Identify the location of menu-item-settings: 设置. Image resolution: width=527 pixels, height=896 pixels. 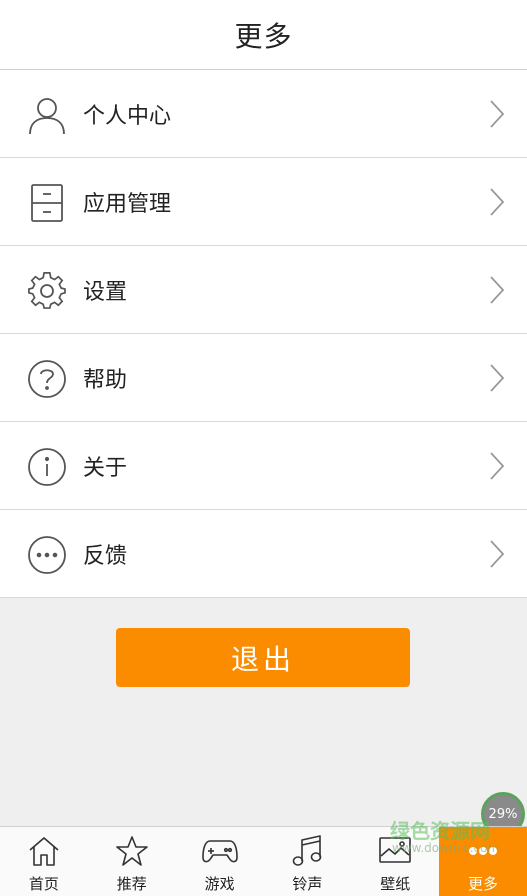
(263, 290).